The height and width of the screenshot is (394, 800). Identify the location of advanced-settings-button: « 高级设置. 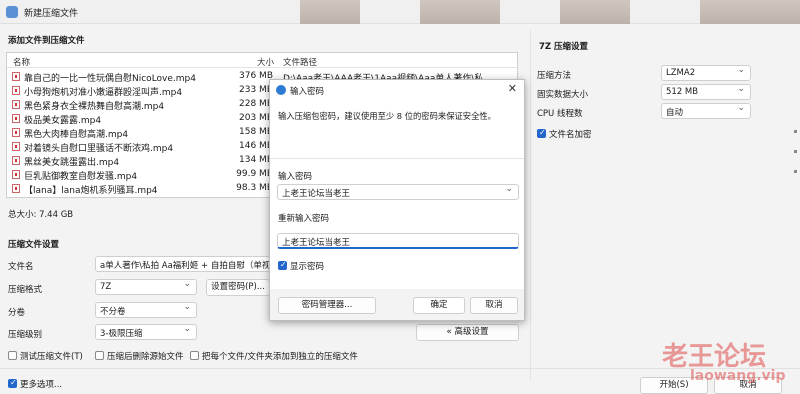
(467, 332).